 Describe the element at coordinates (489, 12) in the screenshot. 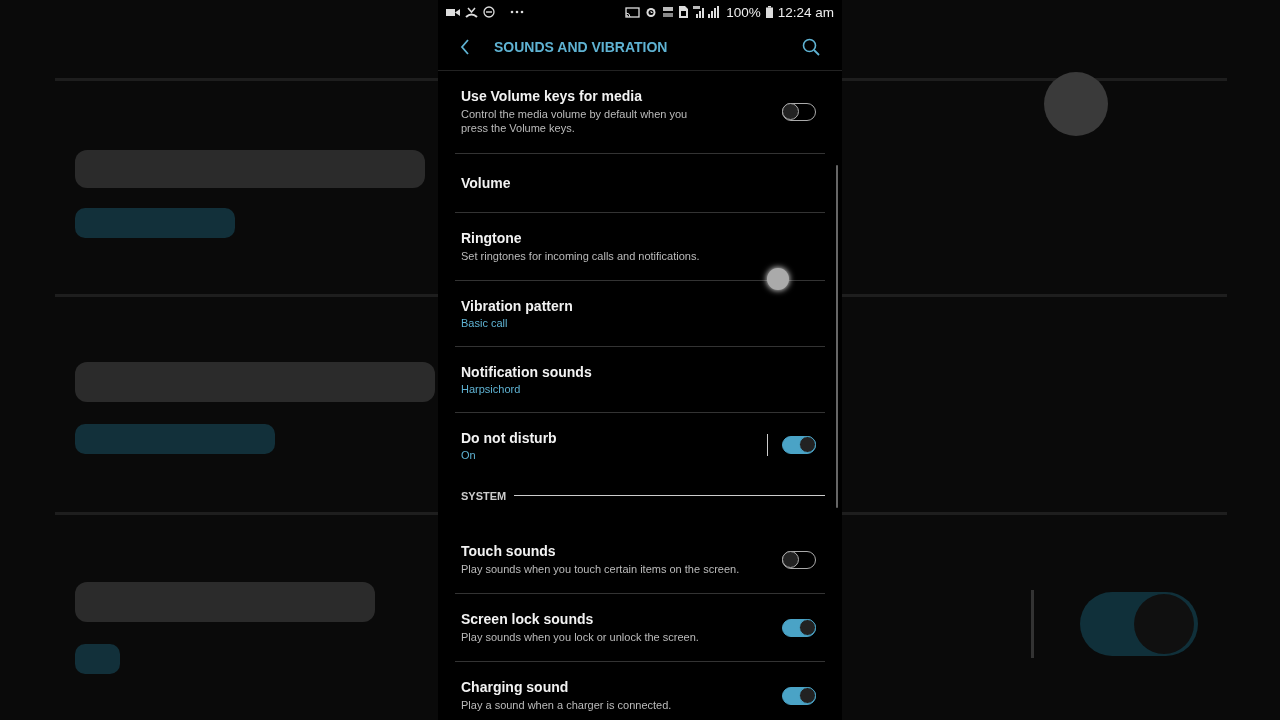

I see `do-not-disturb-icon` at that location.